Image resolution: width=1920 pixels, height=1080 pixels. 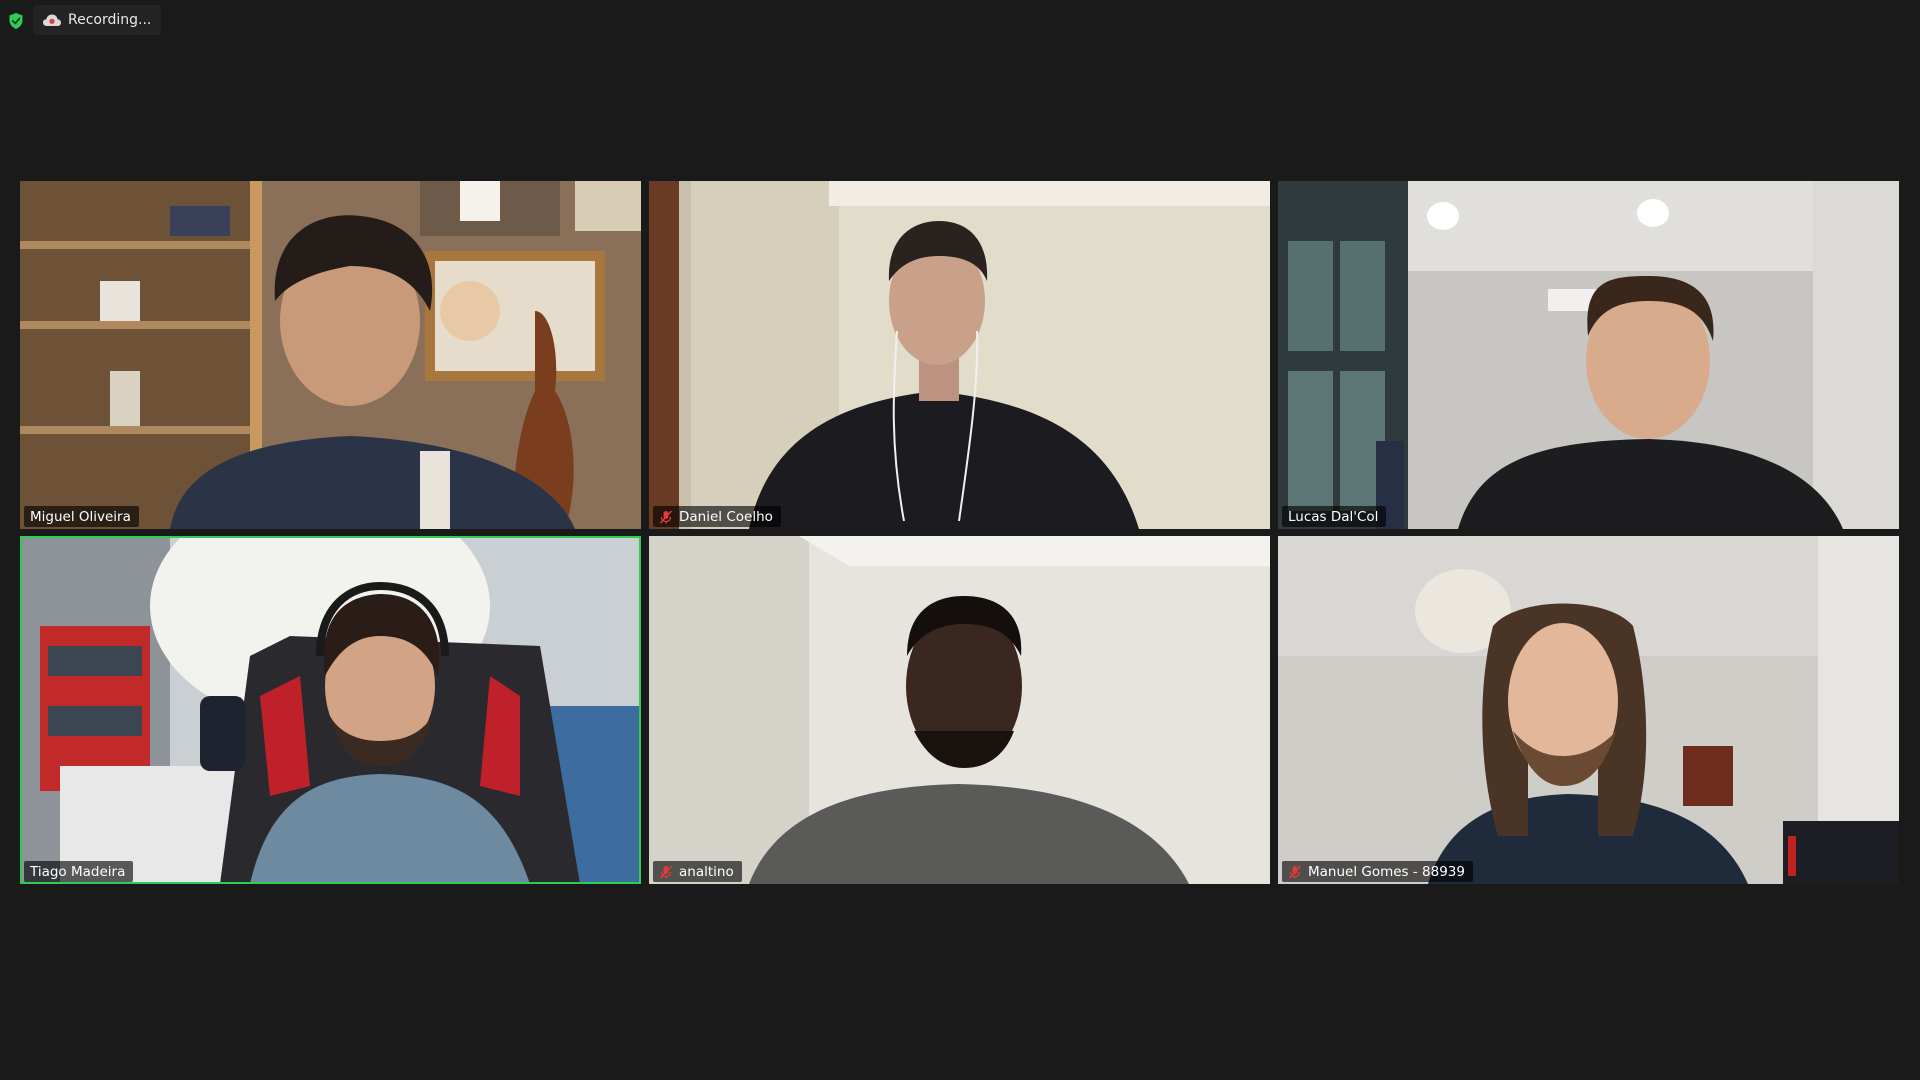 What do you see at coordinates (52, 20) in the screenshot?
I see `cloud-record-icon` at bounding box center [52, 20].